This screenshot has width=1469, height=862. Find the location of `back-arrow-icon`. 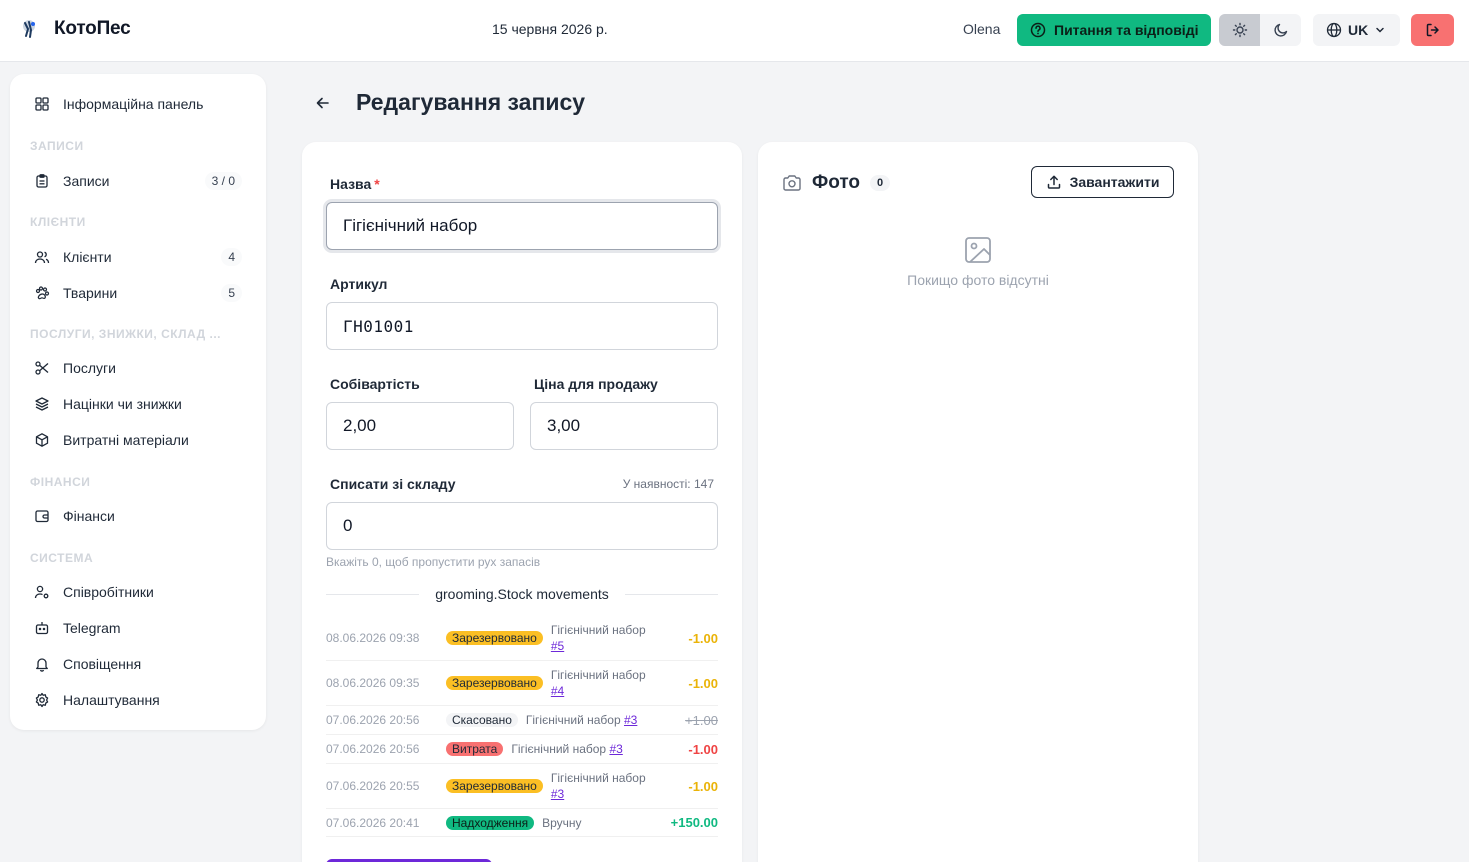

back-arrow-icon is located at coordinates (323, 103).